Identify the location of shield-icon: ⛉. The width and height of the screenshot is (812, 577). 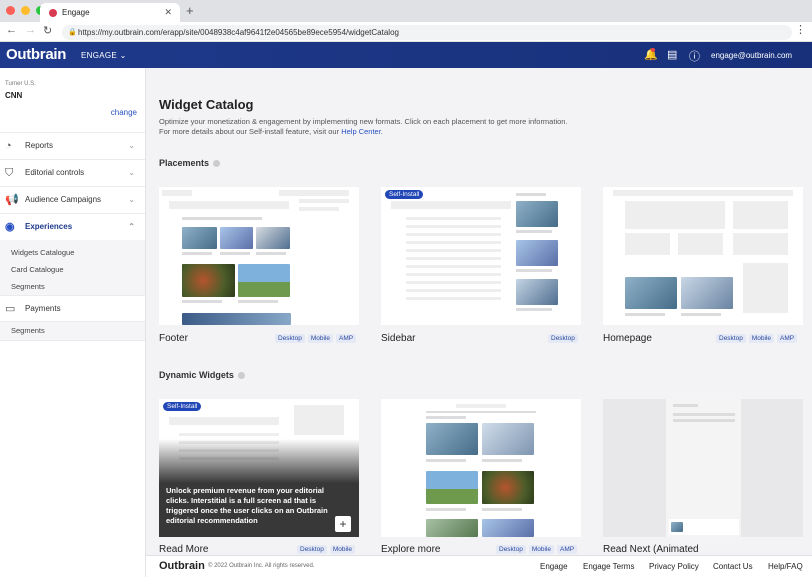
(9, 173).